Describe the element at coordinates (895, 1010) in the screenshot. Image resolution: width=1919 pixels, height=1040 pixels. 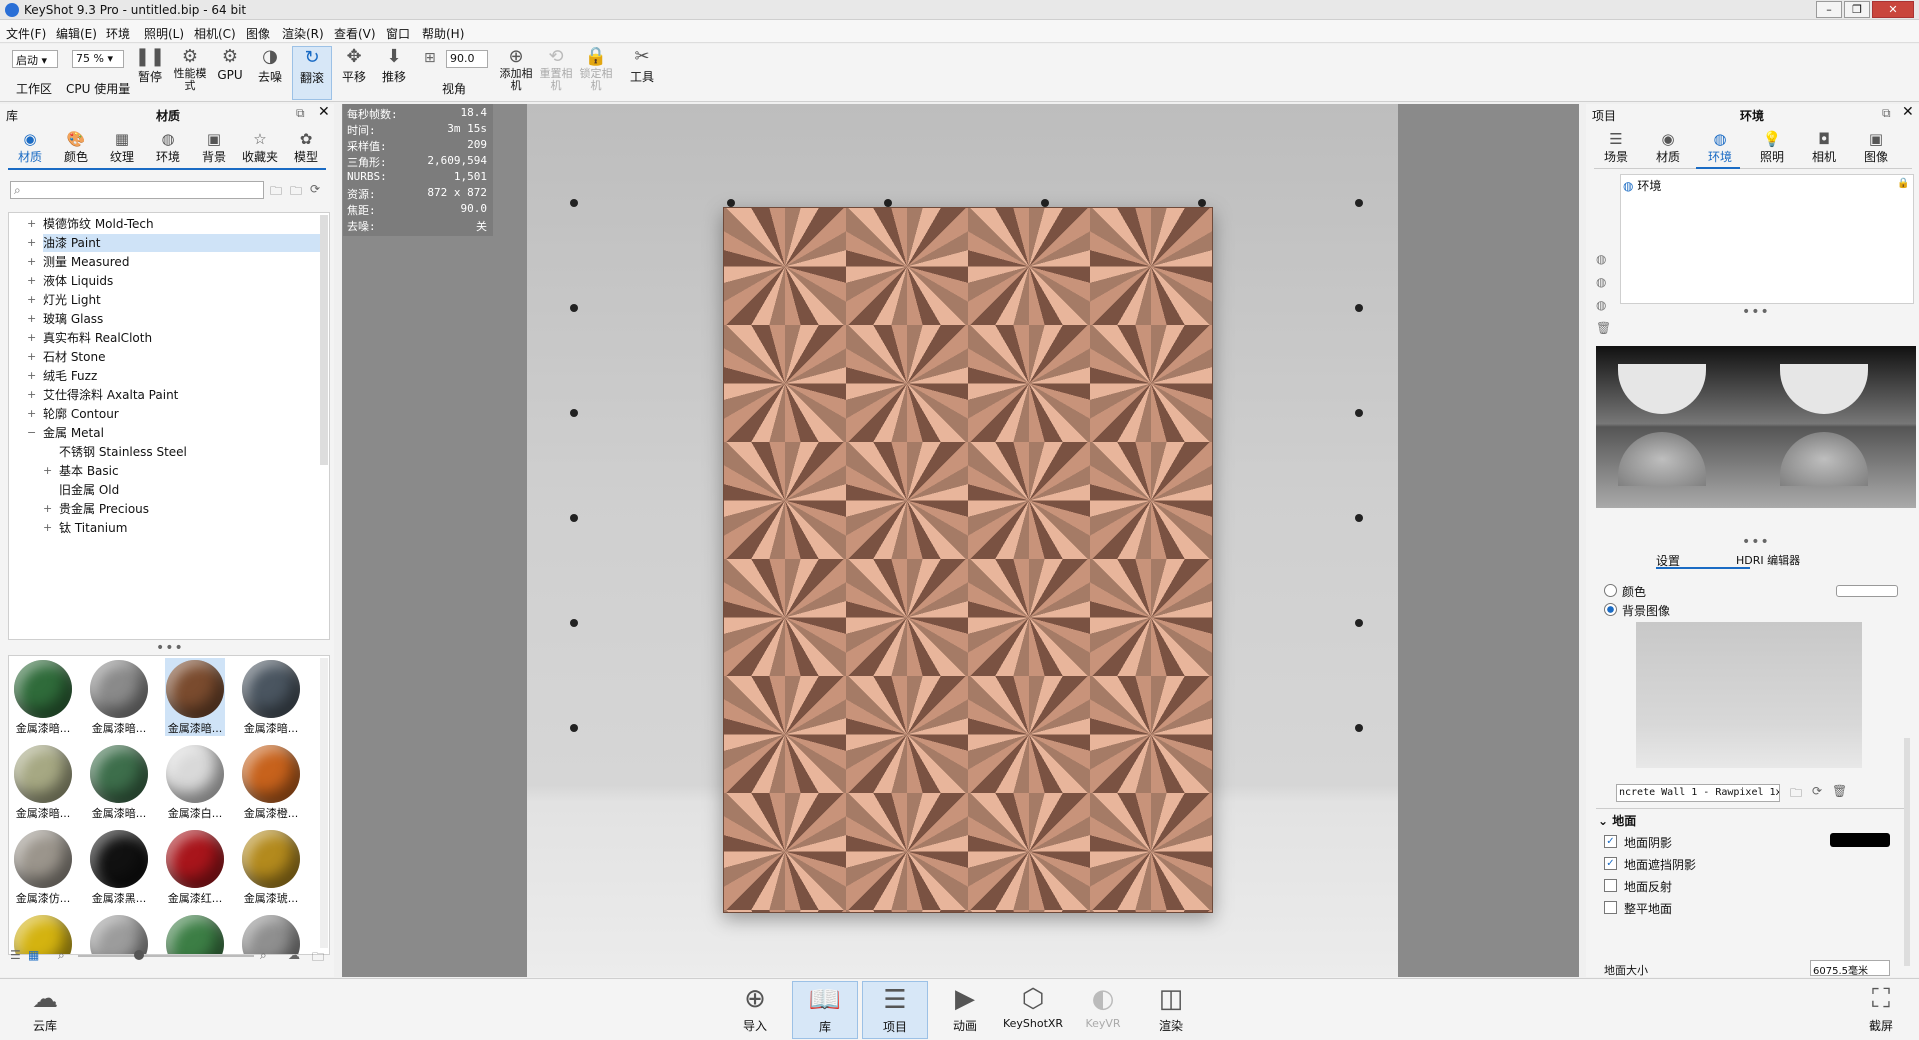
I see `project-toggle-button: ☰ 项目` at that location.